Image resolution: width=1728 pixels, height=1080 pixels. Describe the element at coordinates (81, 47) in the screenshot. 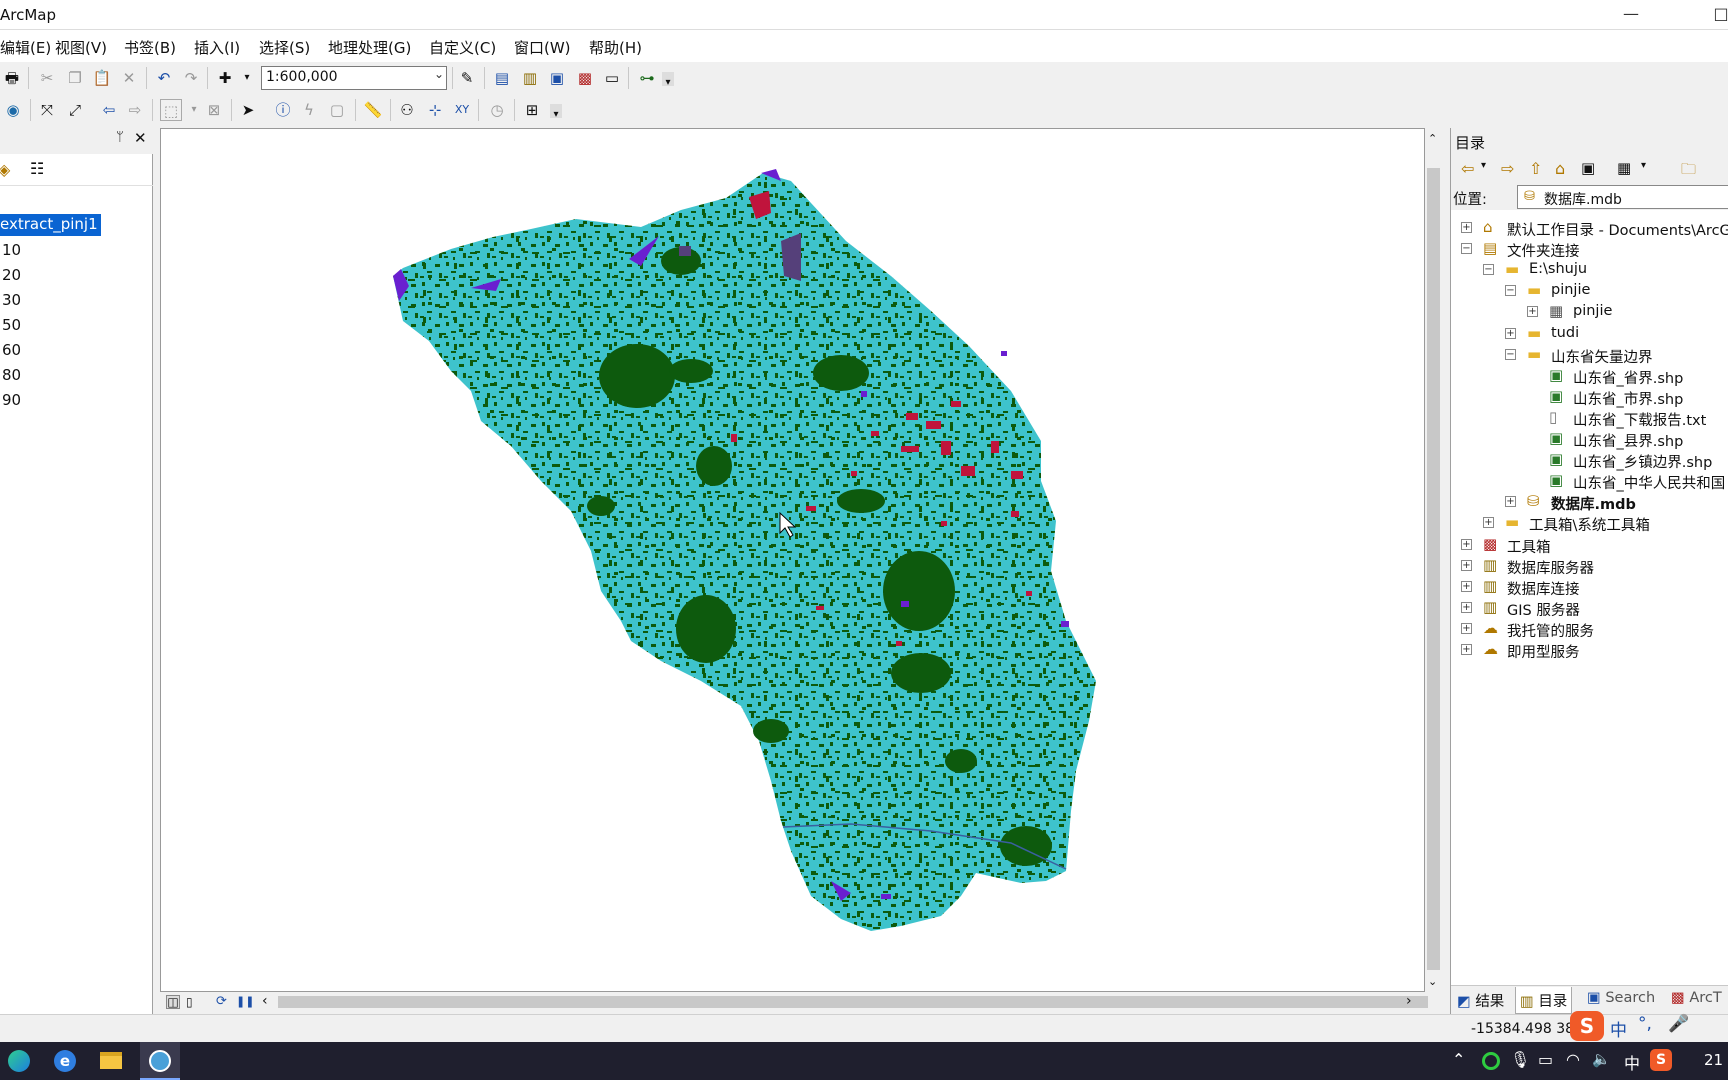

I see `menu-view: 视图(V)` at that location.